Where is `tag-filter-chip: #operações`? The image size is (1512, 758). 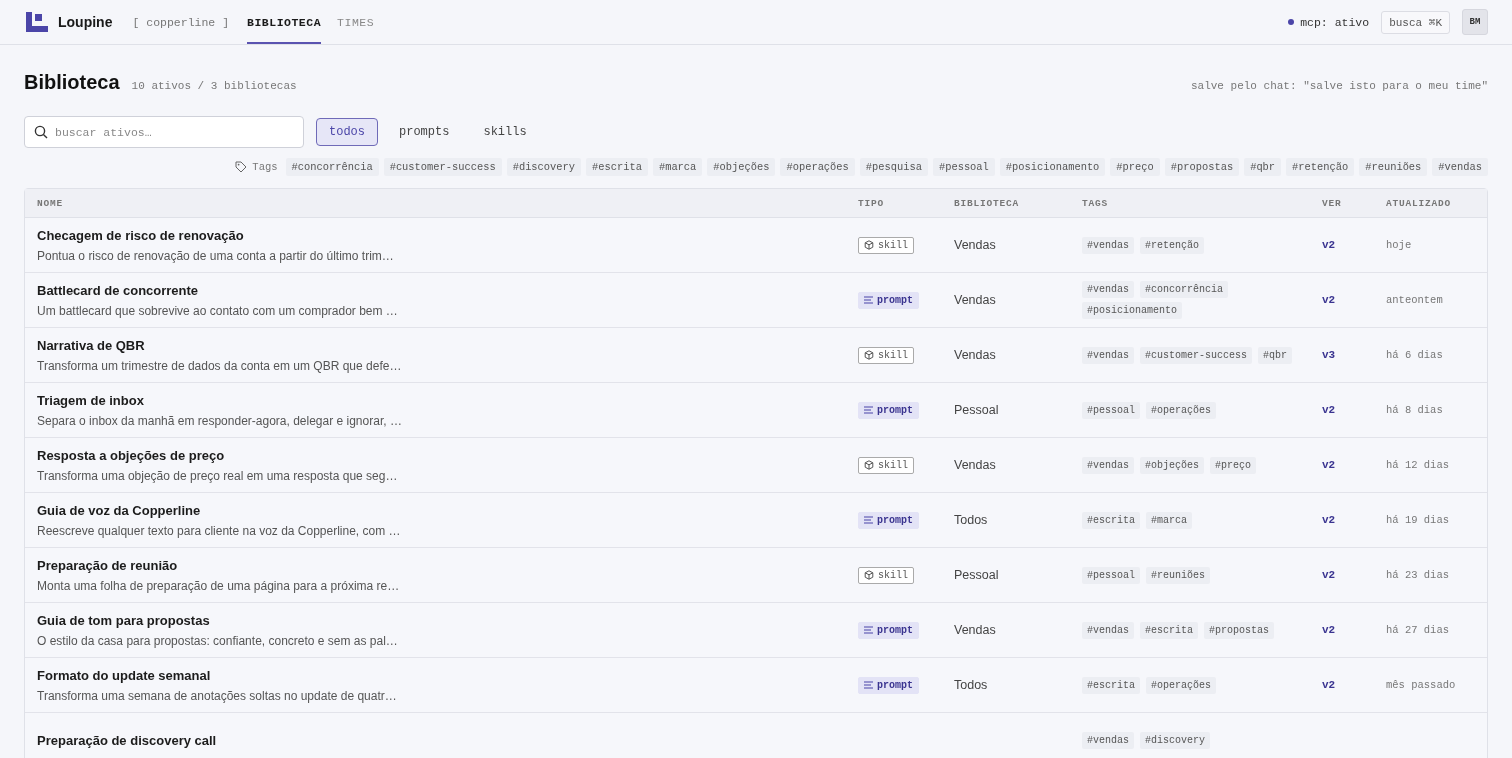 tag-filter-chip: #operações is located at coordinates (817, 167).